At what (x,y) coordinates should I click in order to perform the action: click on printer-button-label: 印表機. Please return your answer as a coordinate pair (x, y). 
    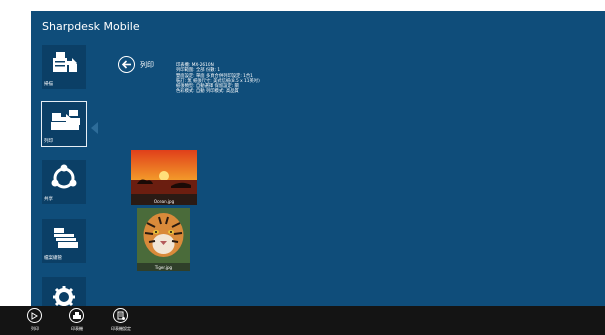
    Looking at the image, I should click on (77, 328).